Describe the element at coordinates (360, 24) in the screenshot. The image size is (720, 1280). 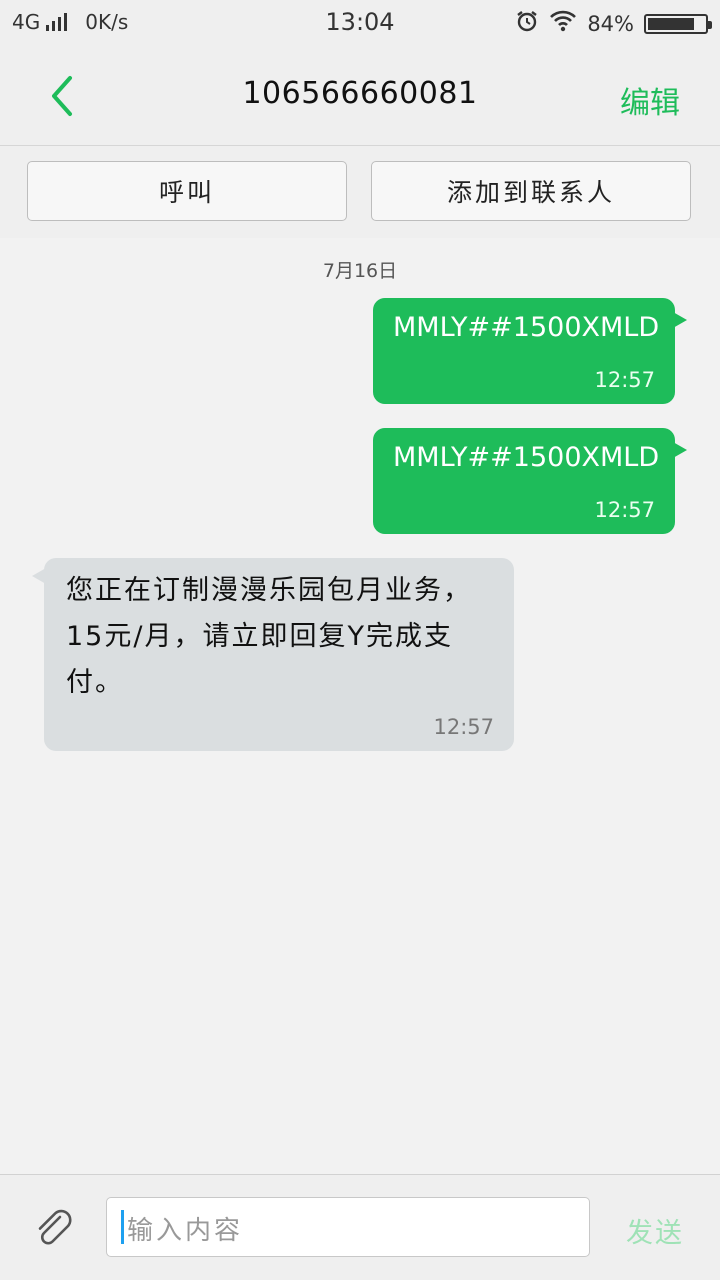
I see `status-bar: 4G 0K/s 13:04 84%` at that location.